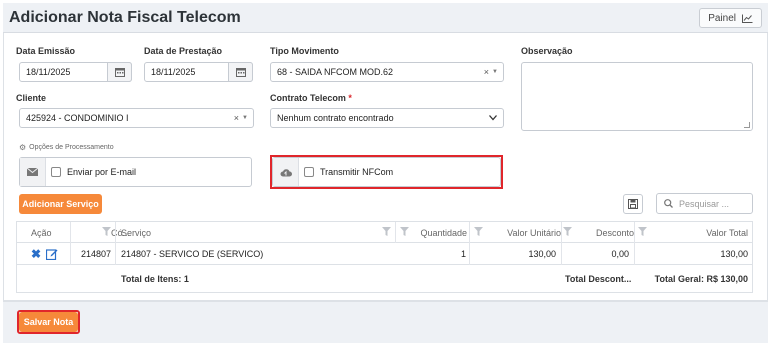  What do you see at coordinates (385, 322) in the screenshot?
I see `footer-bar: Salvar Nota` at bounding box center [385, 322].